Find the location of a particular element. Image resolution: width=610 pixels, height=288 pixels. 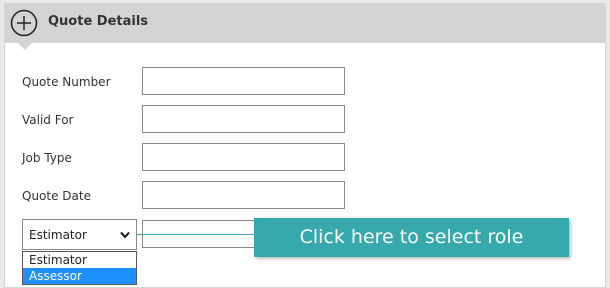

chevron-down-icon is located at coordinates (125, 235).